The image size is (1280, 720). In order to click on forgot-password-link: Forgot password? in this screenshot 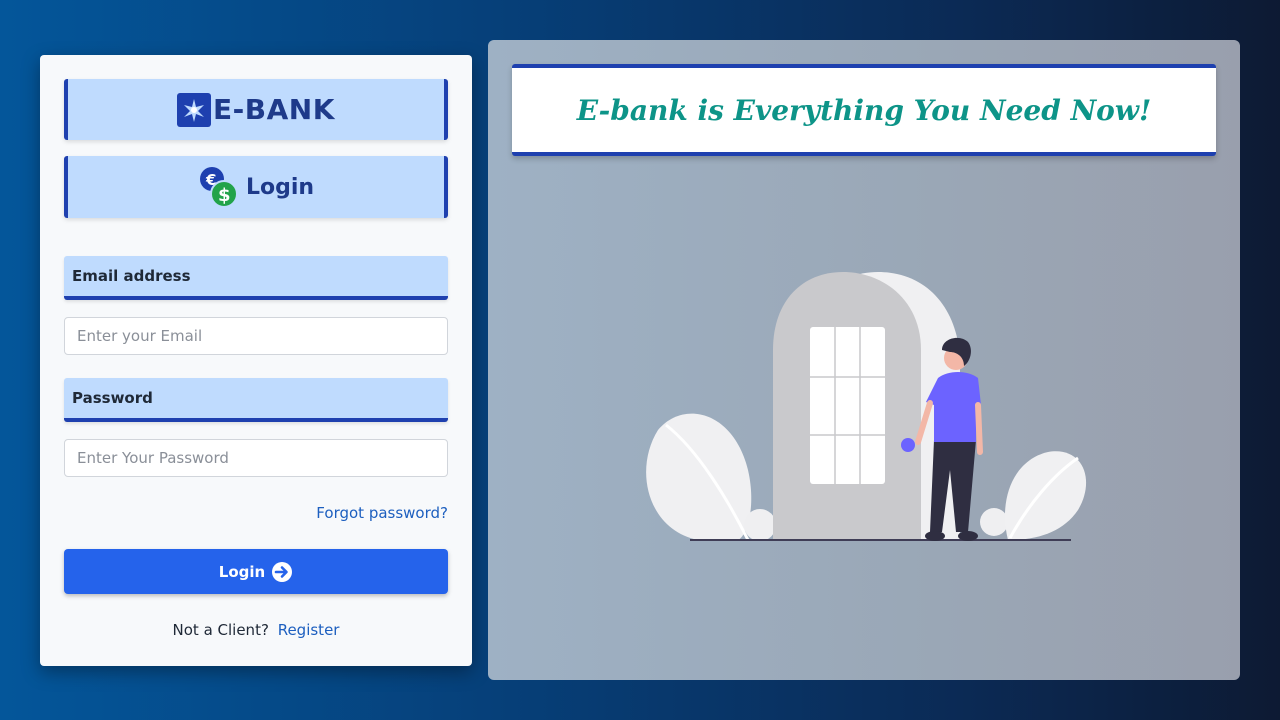, I will do `click(382, 513)`.